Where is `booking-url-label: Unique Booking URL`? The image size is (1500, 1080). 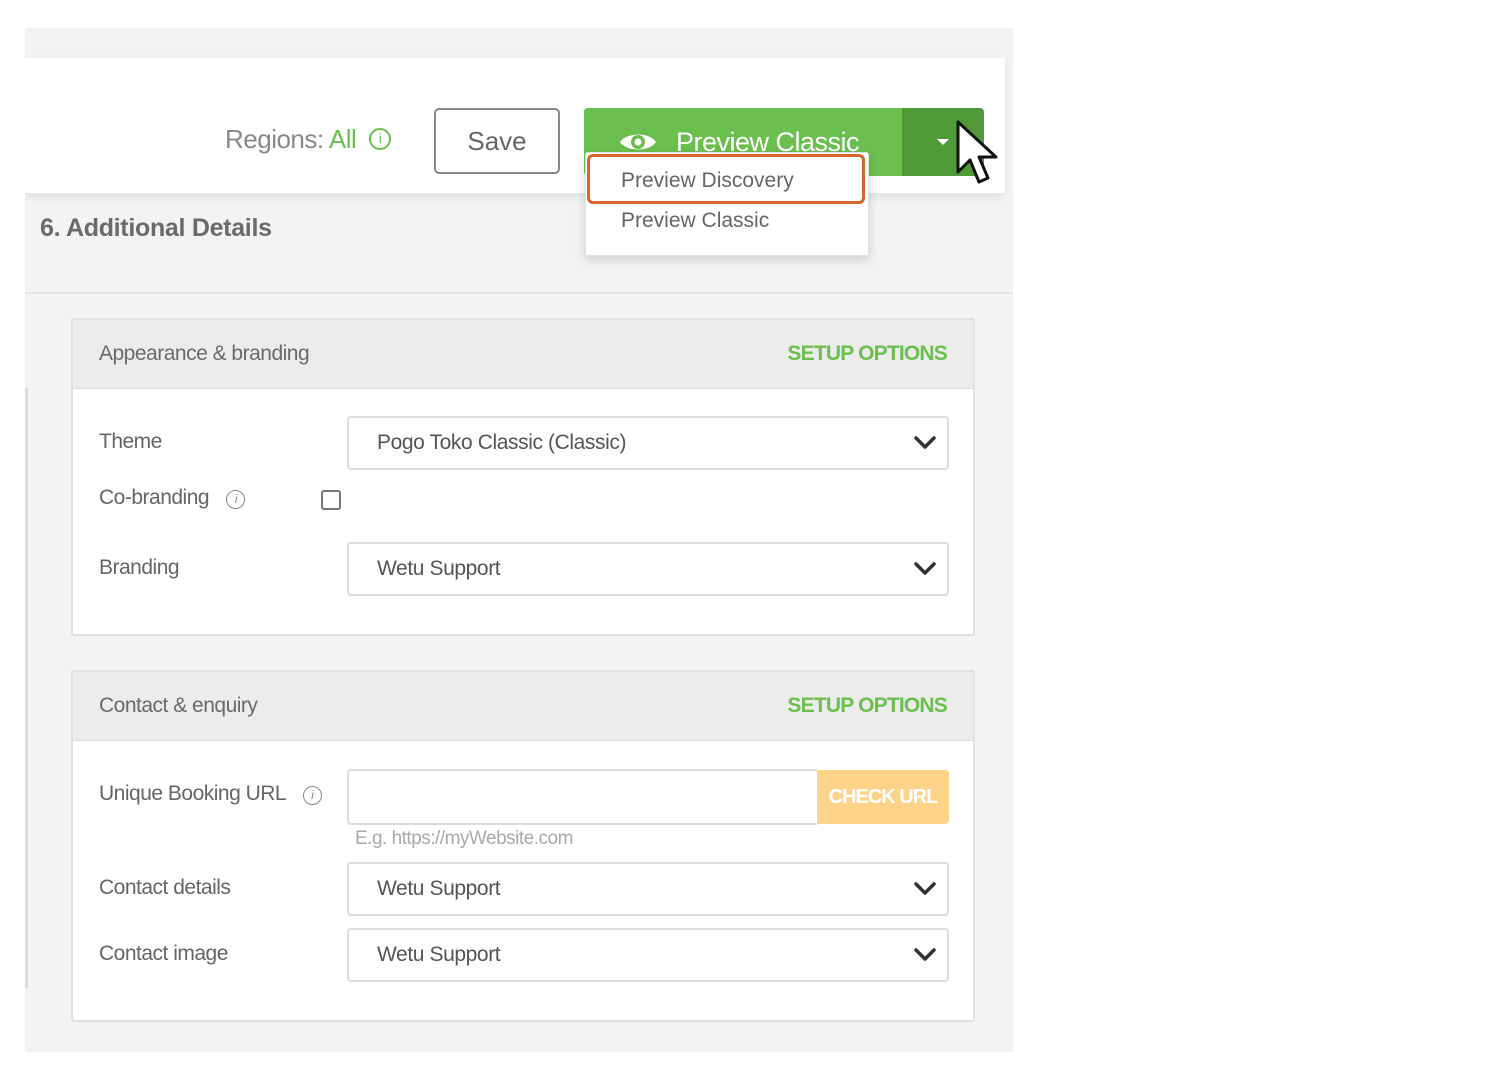 booking-url-label: Unique Booking URL is located at coordinates (192, 793).